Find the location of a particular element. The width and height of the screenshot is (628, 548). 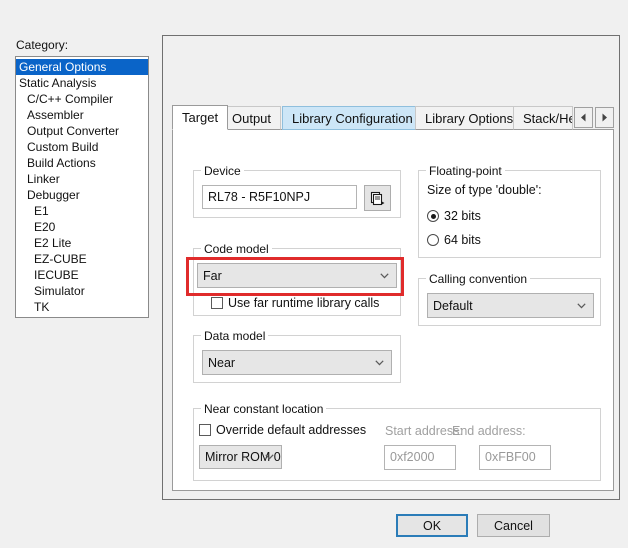

end-address-input: 0xFBF00 is located at coordinates (515, 457).